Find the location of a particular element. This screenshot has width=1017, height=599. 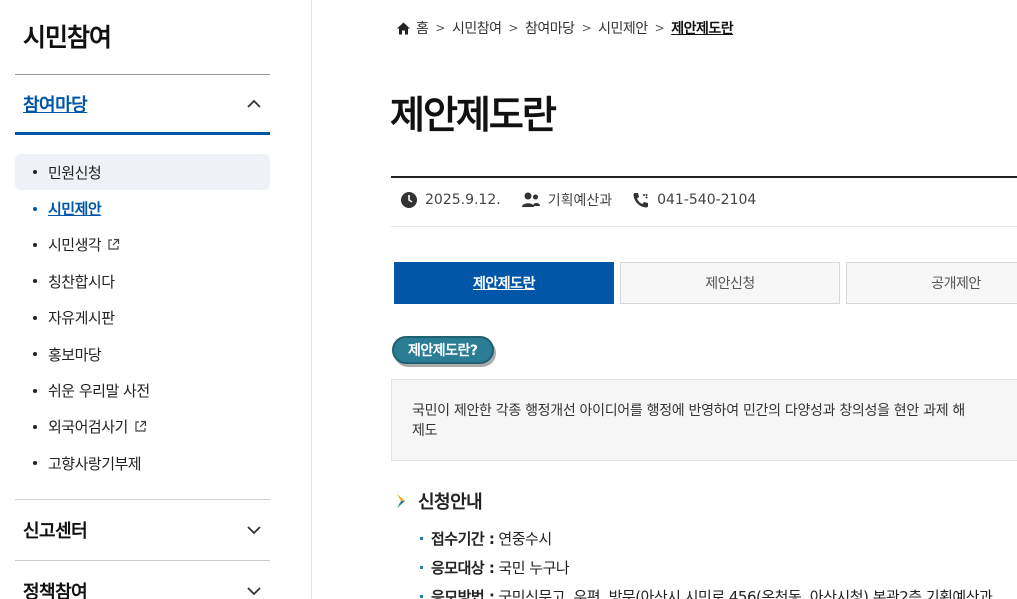

page-title: 제안제도란 is located at coordinates (473, 115).